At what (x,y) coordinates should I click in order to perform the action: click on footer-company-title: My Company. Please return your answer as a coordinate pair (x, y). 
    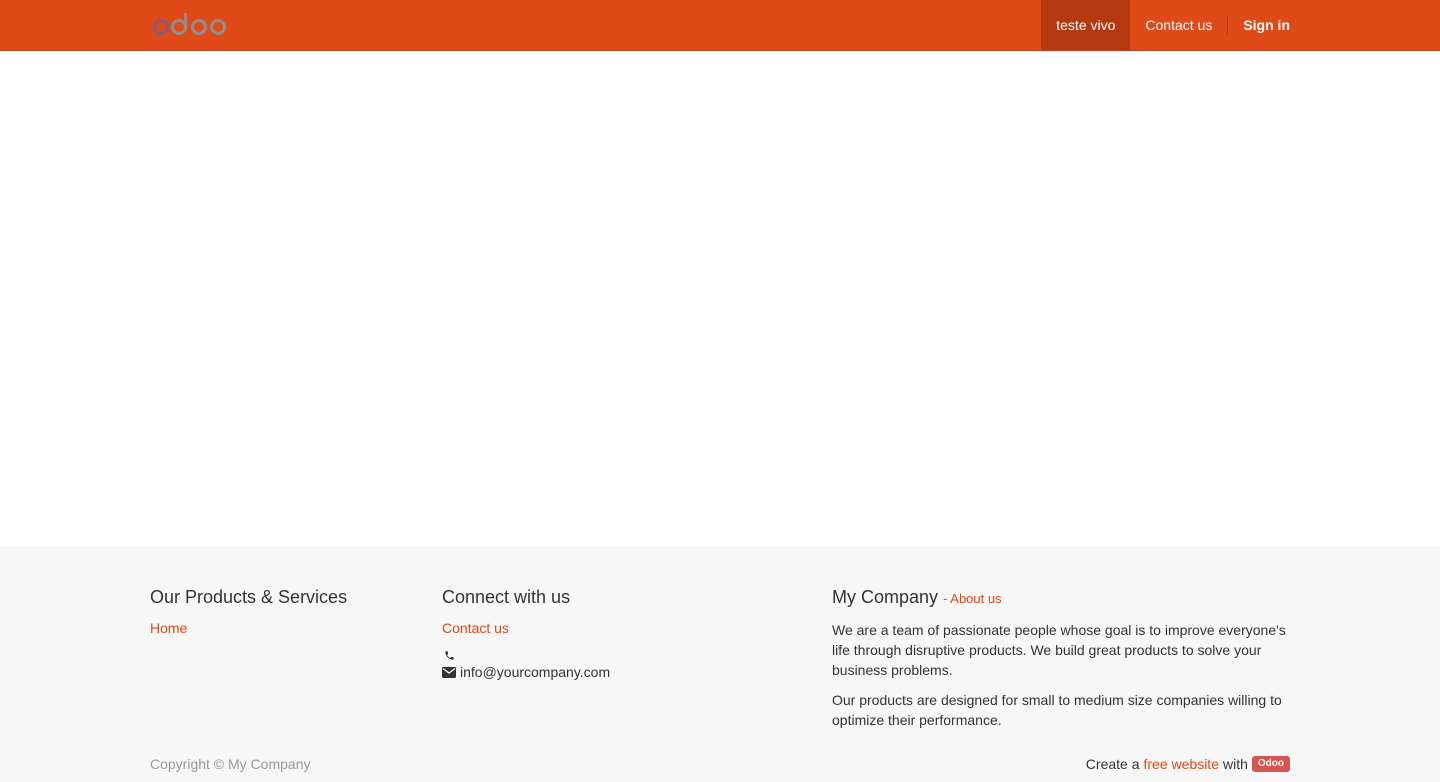
    Looking at the image, I should click on (885, 597).